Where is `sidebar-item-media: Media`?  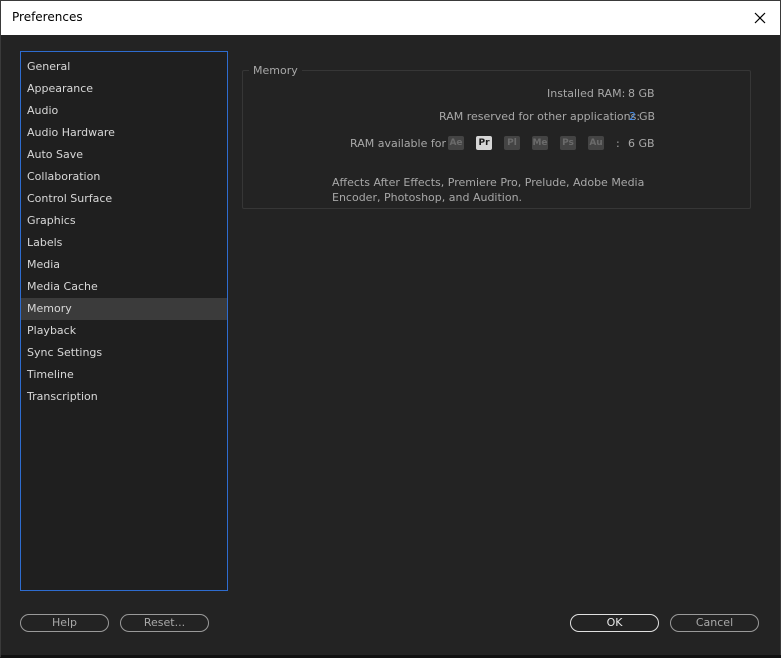
sidebar-item-media: Media is located at coordinates (124, 265).